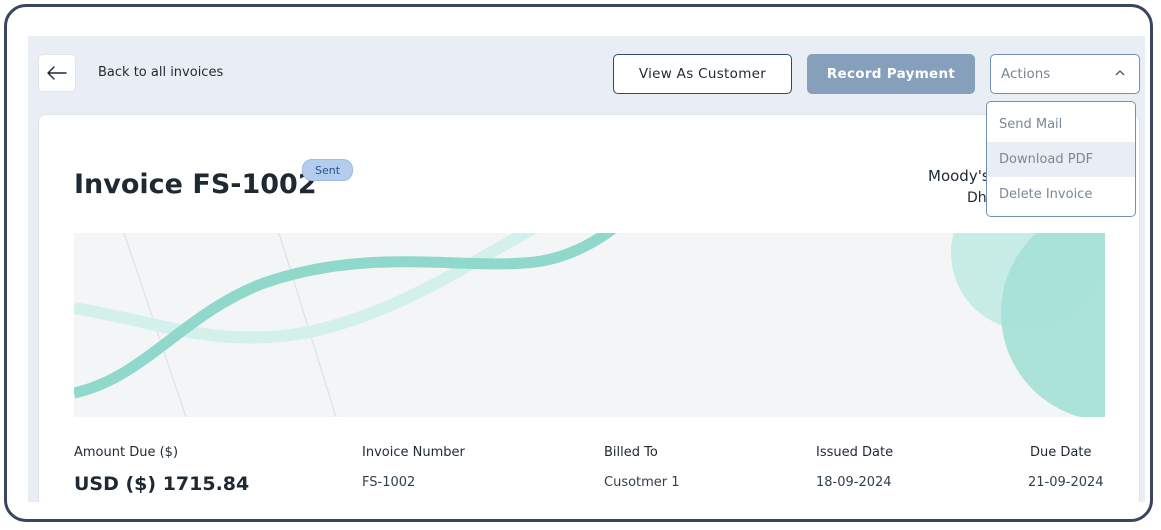  I want to click on back-link: Back to all invoices, so click(160, 72).